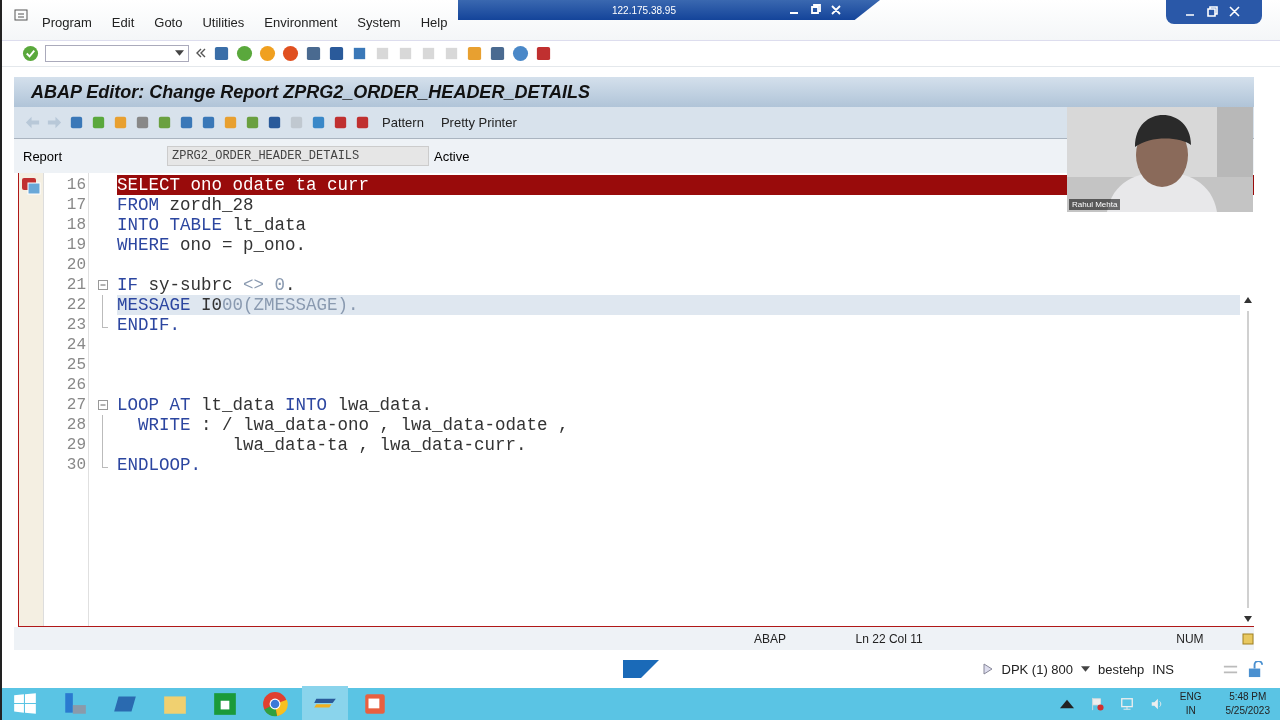  Describe the element at coordinates (76, 325) in the screenshot. I see `line-number: 23` at that location.